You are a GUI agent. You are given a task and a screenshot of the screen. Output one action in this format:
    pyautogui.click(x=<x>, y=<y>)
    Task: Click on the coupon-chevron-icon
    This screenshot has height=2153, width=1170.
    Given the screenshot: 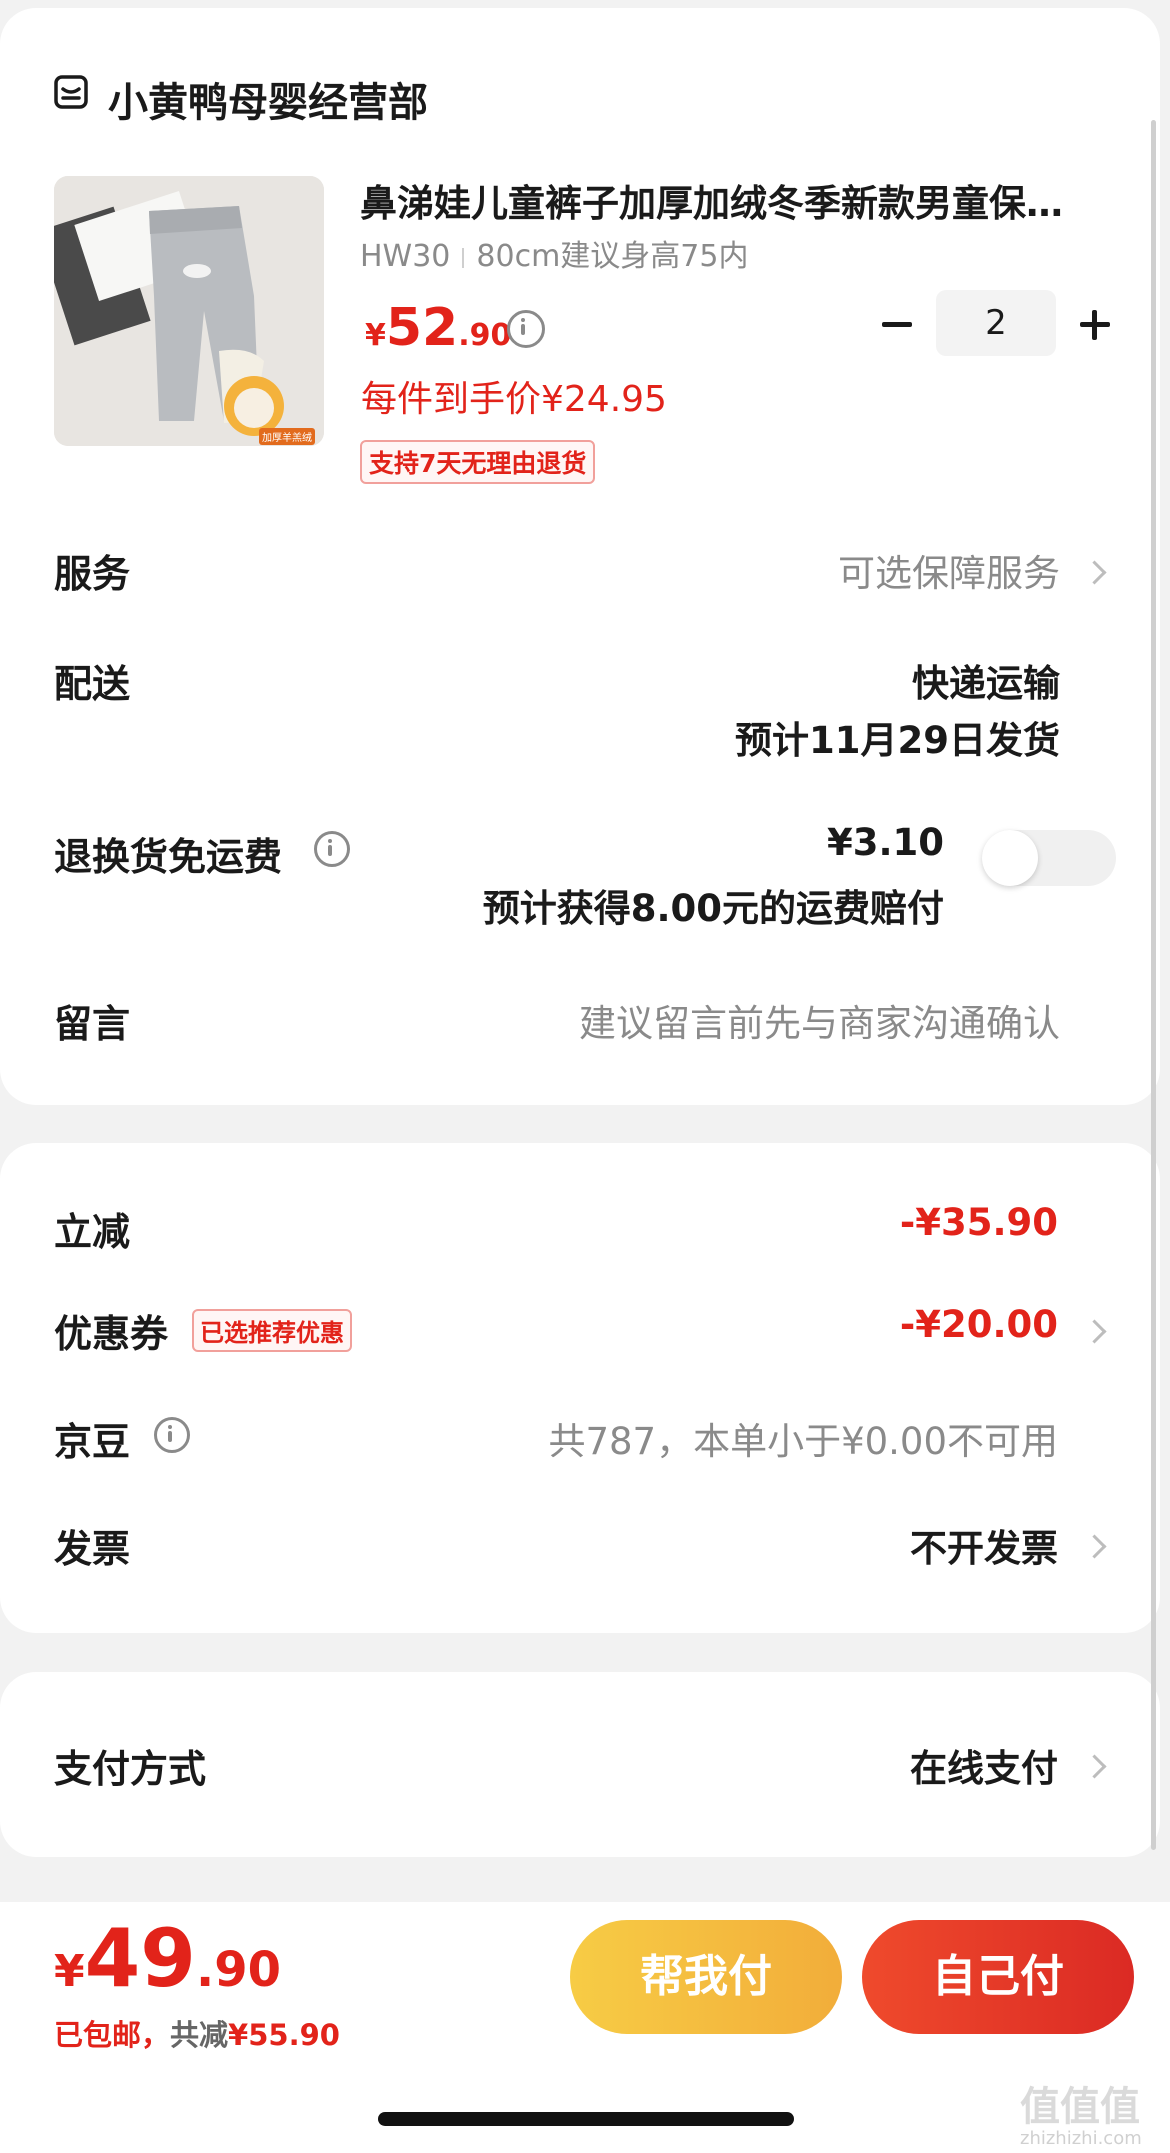 What is the action you would take?
    pyautogui.click(x=1094, y=1331)
    